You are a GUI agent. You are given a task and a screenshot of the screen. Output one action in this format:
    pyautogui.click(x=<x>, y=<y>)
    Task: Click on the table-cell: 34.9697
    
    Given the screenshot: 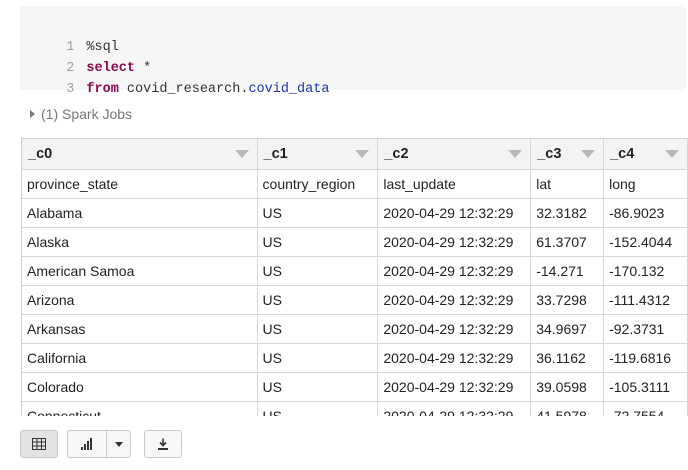 What is the action you would take?
    pyautogui.click(x=567, y=329)
    